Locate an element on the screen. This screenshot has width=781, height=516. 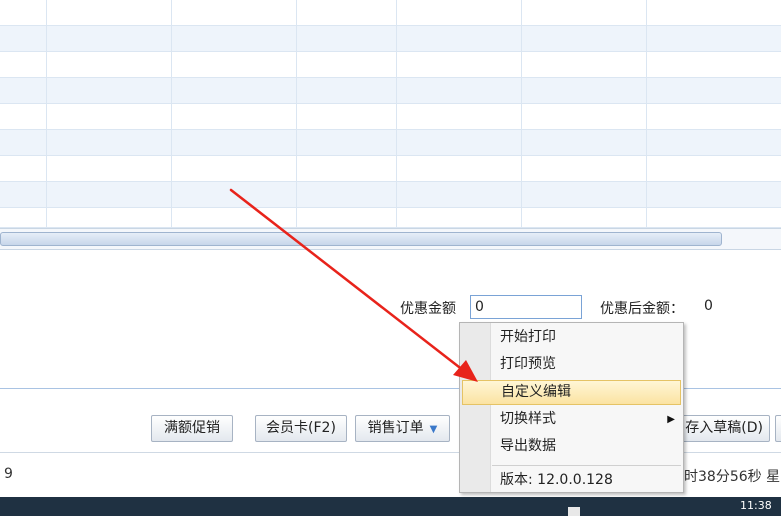
discount-amount-label: 优惠金额 is located at coordinates (428, 309).